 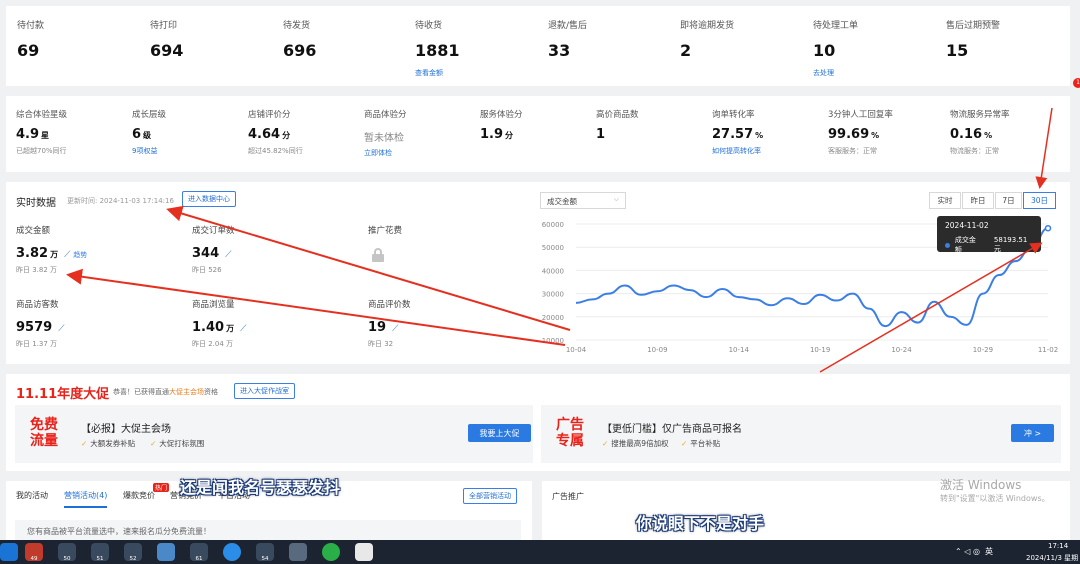 What do you see at coordinates (67, 552) in the screenshot?
I see `taskbar-app-2: 50` at bounding box center [67, 552].